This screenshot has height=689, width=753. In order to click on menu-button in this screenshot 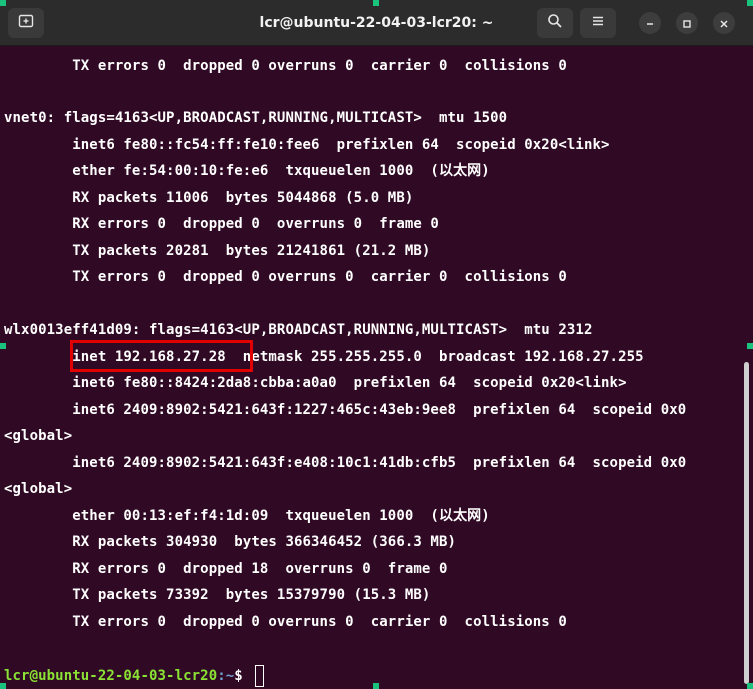, I will do `click(598, 23)`.